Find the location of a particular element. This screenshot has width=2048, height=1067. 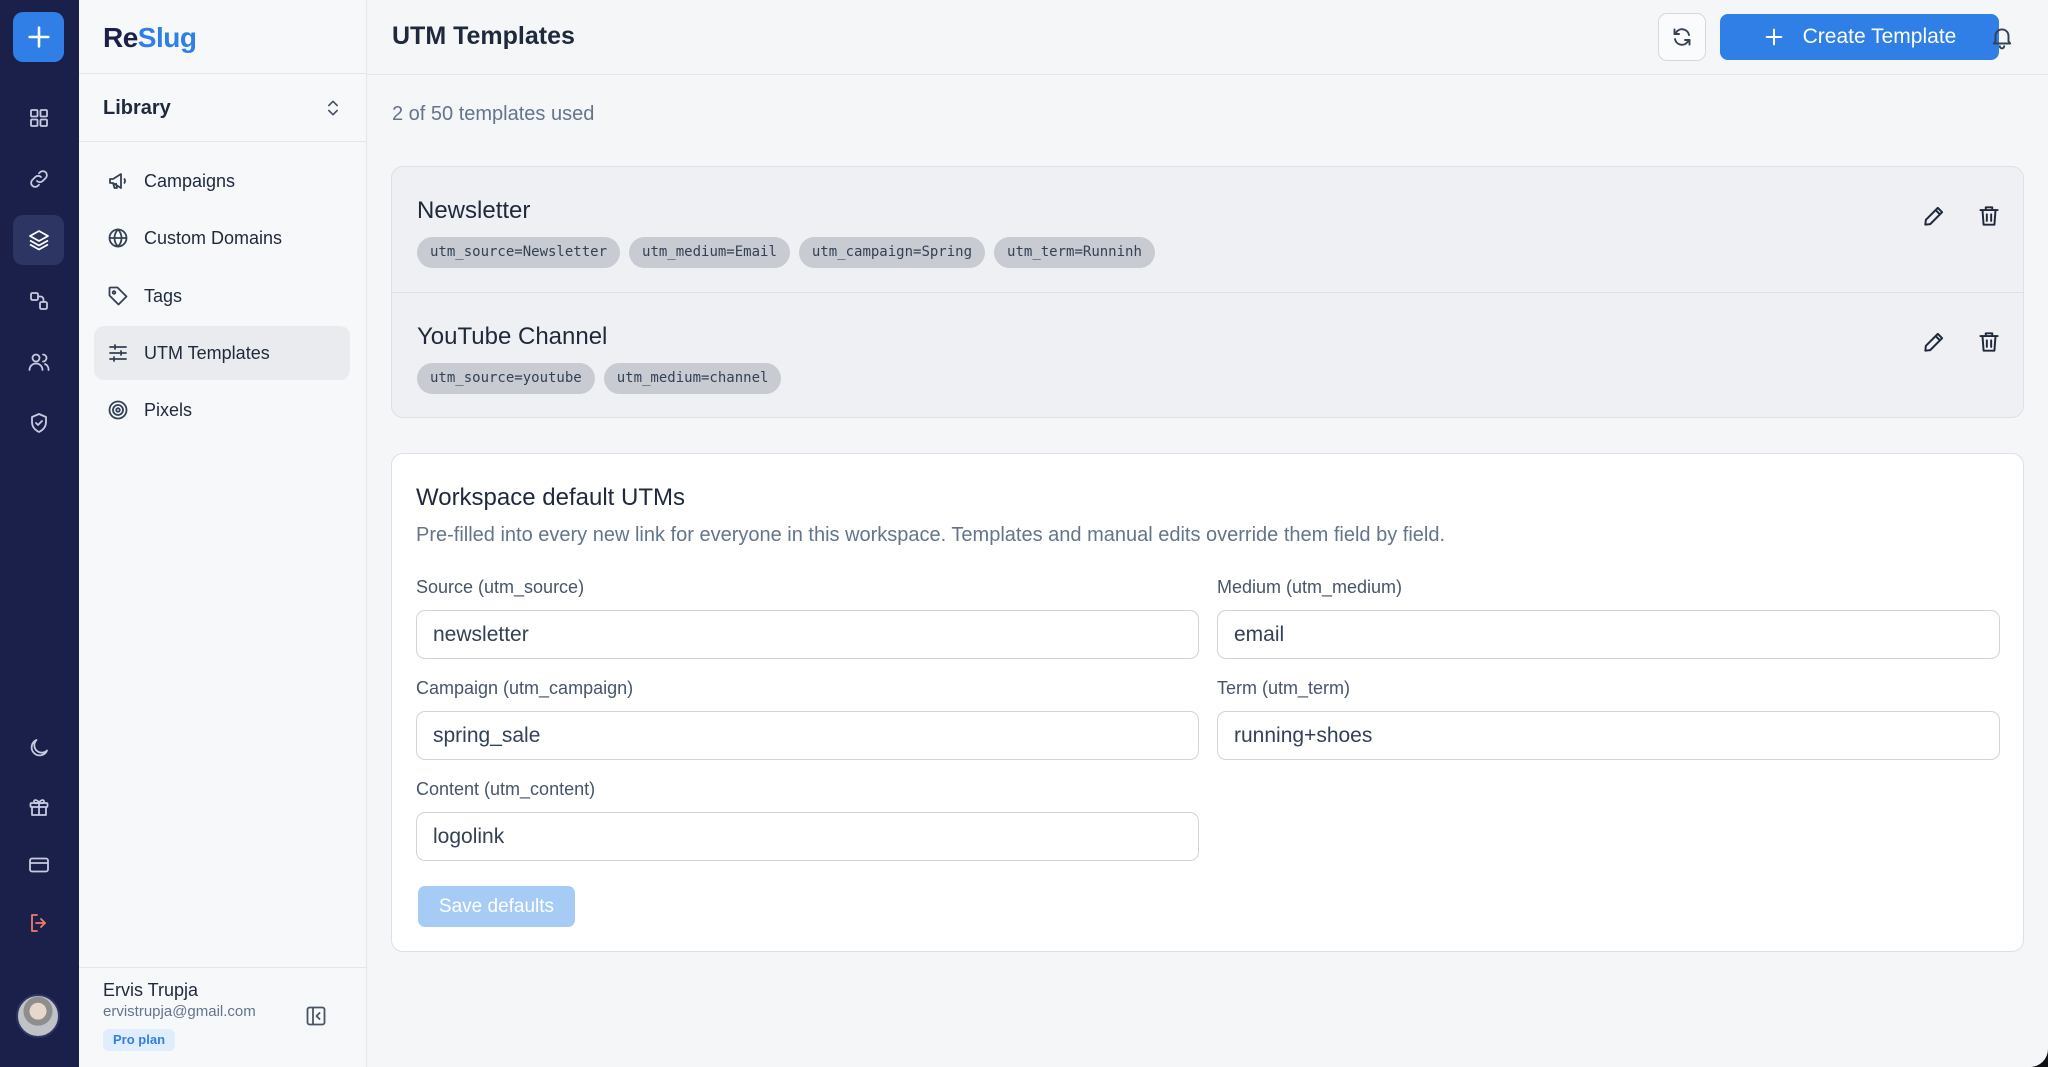

globe-icon is located at coordinates (118, 238).